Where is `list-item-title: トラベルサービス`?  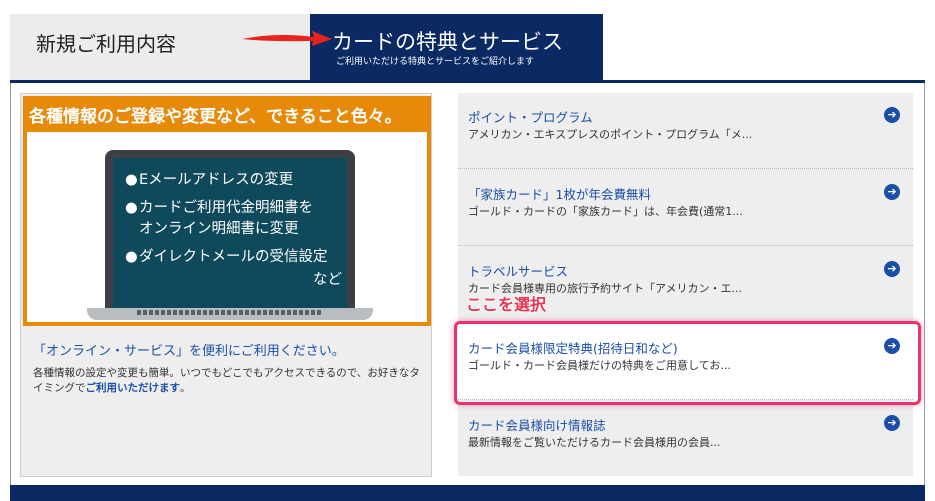 list-item-title: トラベルサービス is located at coordinates (518, 271).